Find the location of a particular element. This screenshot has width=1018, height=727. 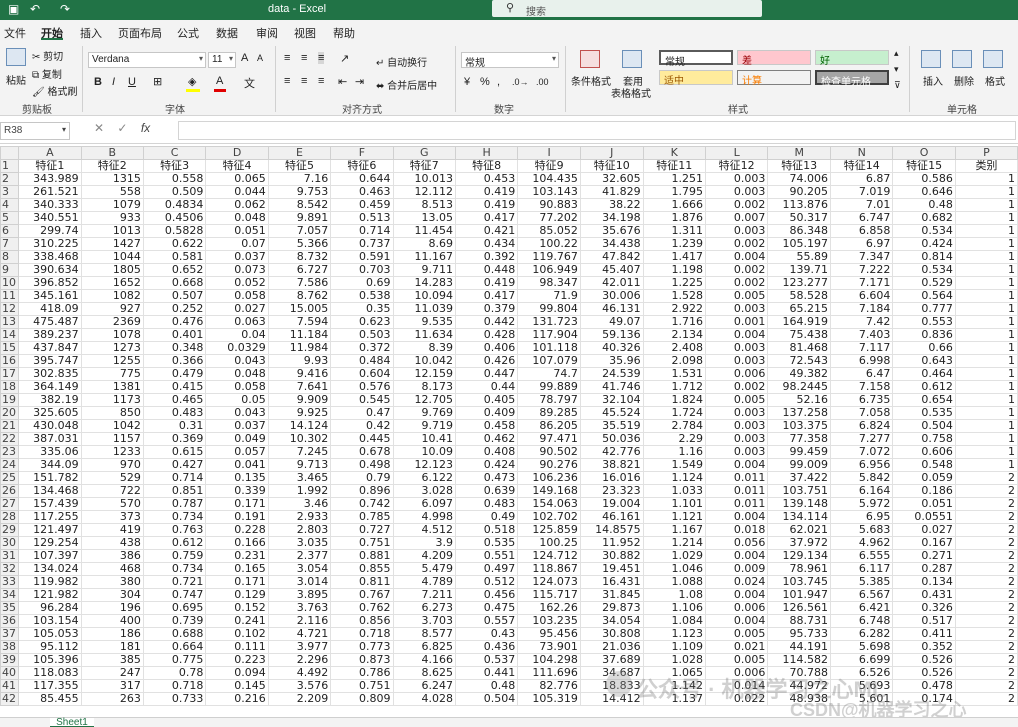

row-header: 3 is located at coordinates (9, 192).